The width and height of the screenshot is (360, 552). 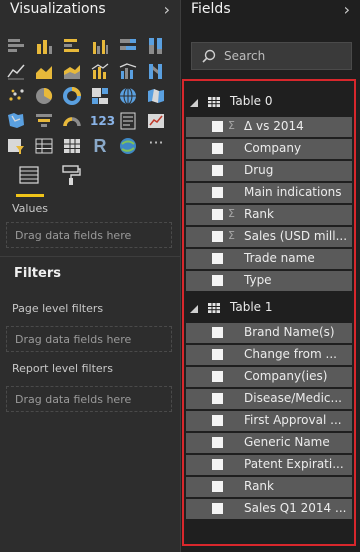 What do you see at coordinates (16, 121) in the screenshot?
I see `shape-map-icon` at bounding box center [16, 121].